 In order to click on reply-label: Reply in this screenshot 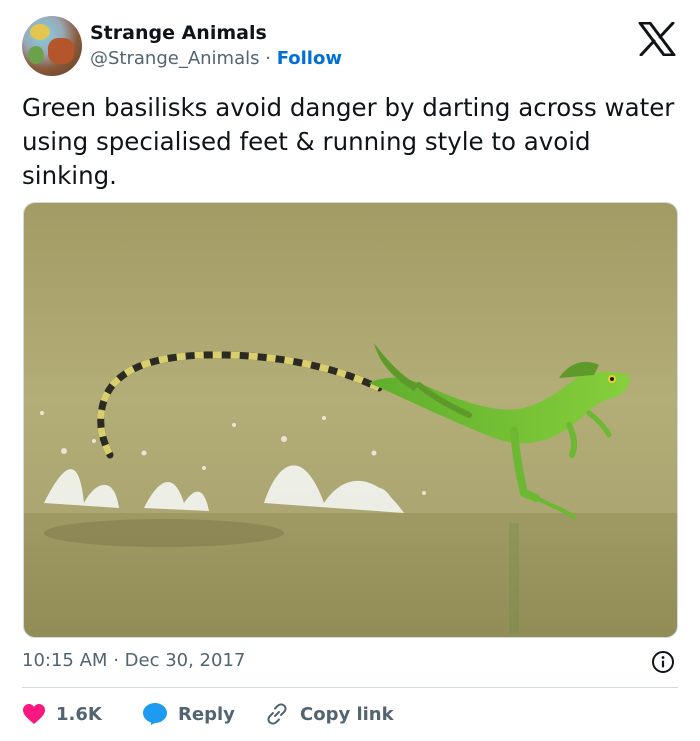, I will do `click(206, 714)`.